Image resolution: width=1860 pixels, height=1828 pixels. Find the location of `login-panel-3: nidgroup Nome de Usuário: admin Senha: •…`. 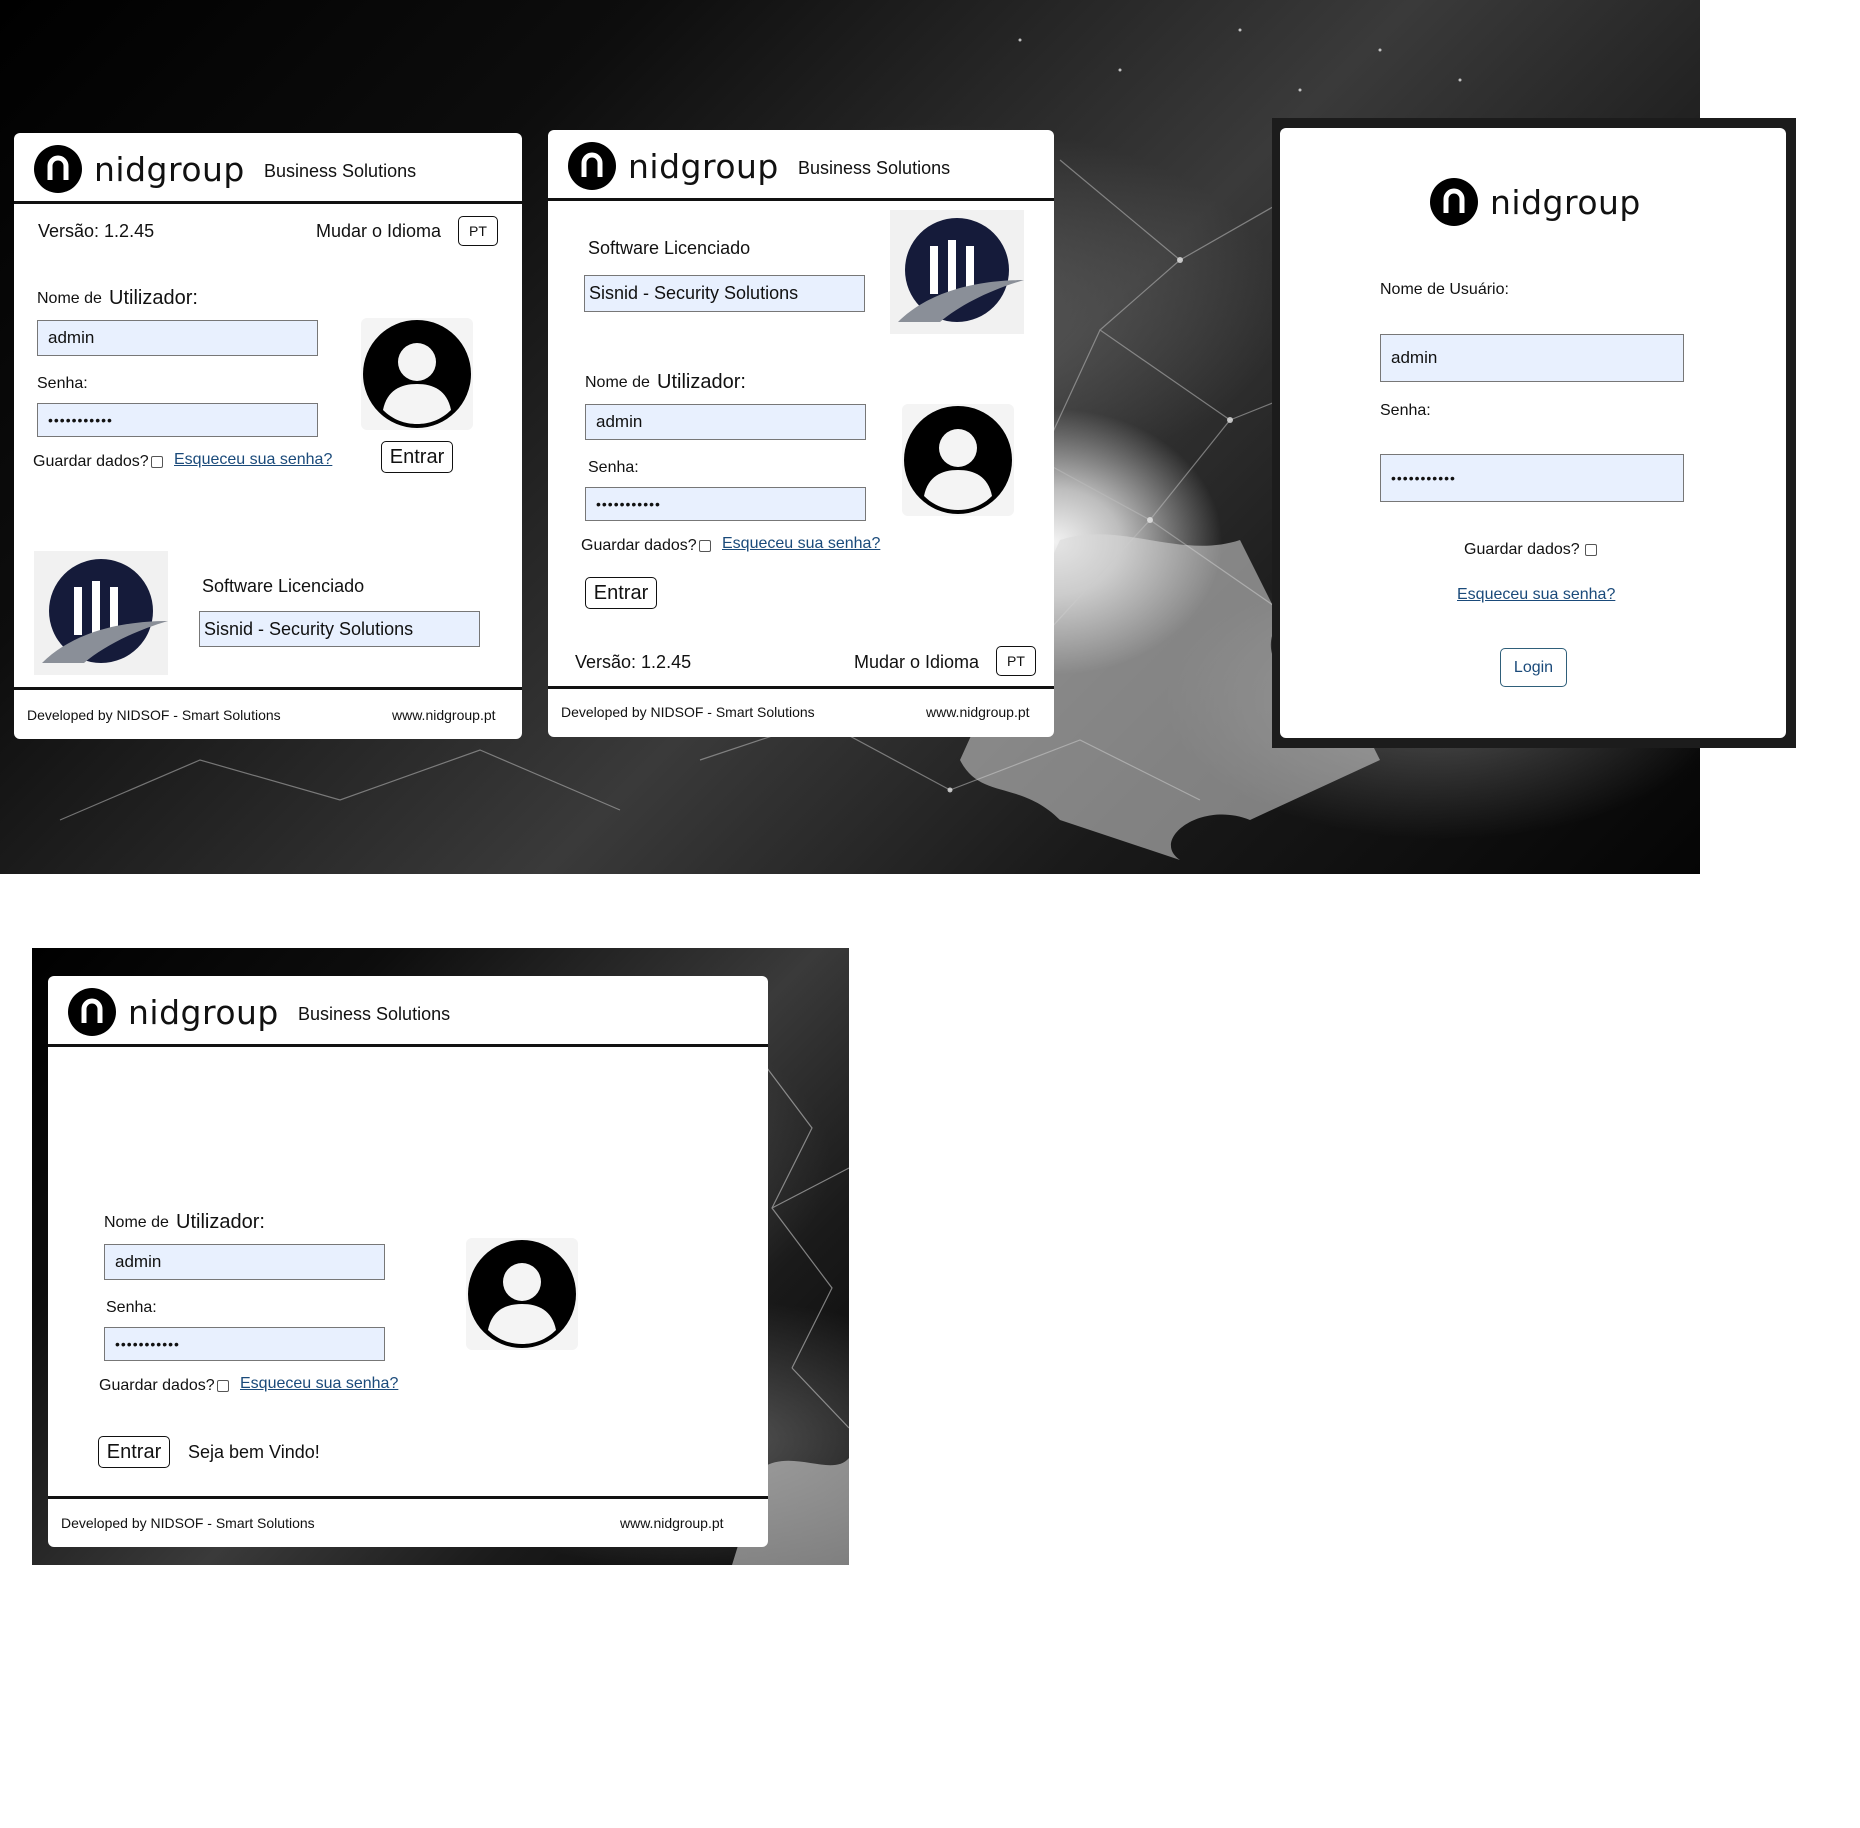

login-panel-3: nidgroup Nome de Usuário: admin Senha: •… is located at coordinates (1533, 433).